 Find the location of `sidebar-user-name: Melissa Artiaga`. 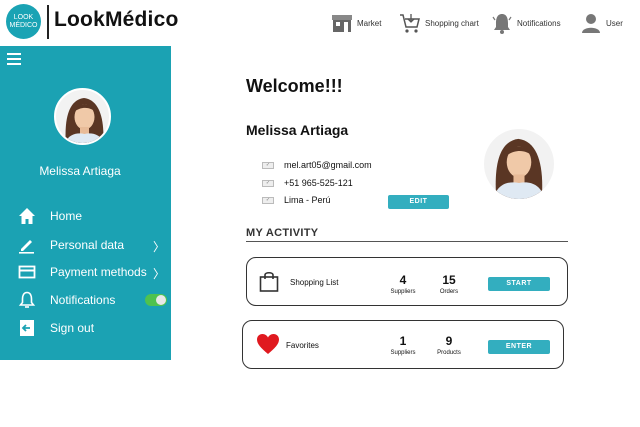

sidebar-user-name: Melissa Artiaga is located at coordinates (80, 171).